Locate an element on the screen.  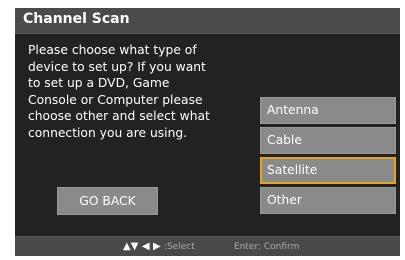
option-cable-button: Cable is located at coordinates (328, 140).